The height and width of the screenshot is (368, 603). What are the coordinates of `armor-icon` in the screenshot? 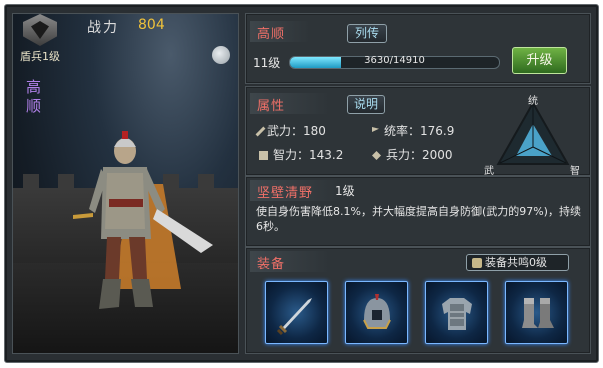 It's located at (456, 313).